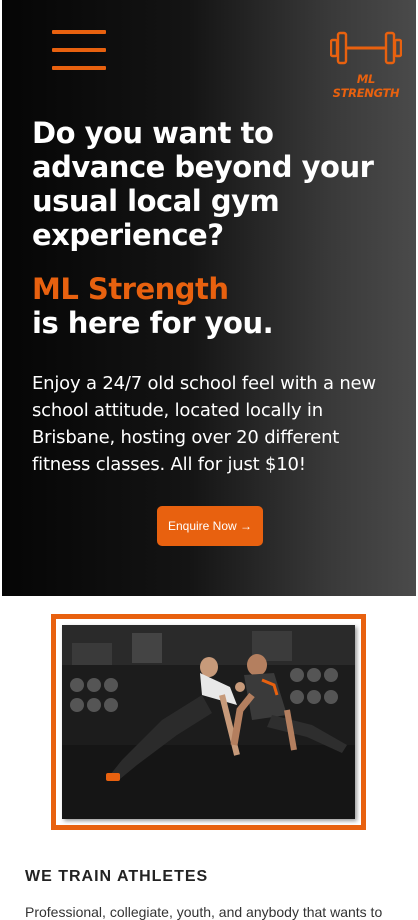  What do you see at coordinates (210, 526) in the screenshot?
I see `enquire-now-button: Enquire Now →` at bounding box center [210, 526].